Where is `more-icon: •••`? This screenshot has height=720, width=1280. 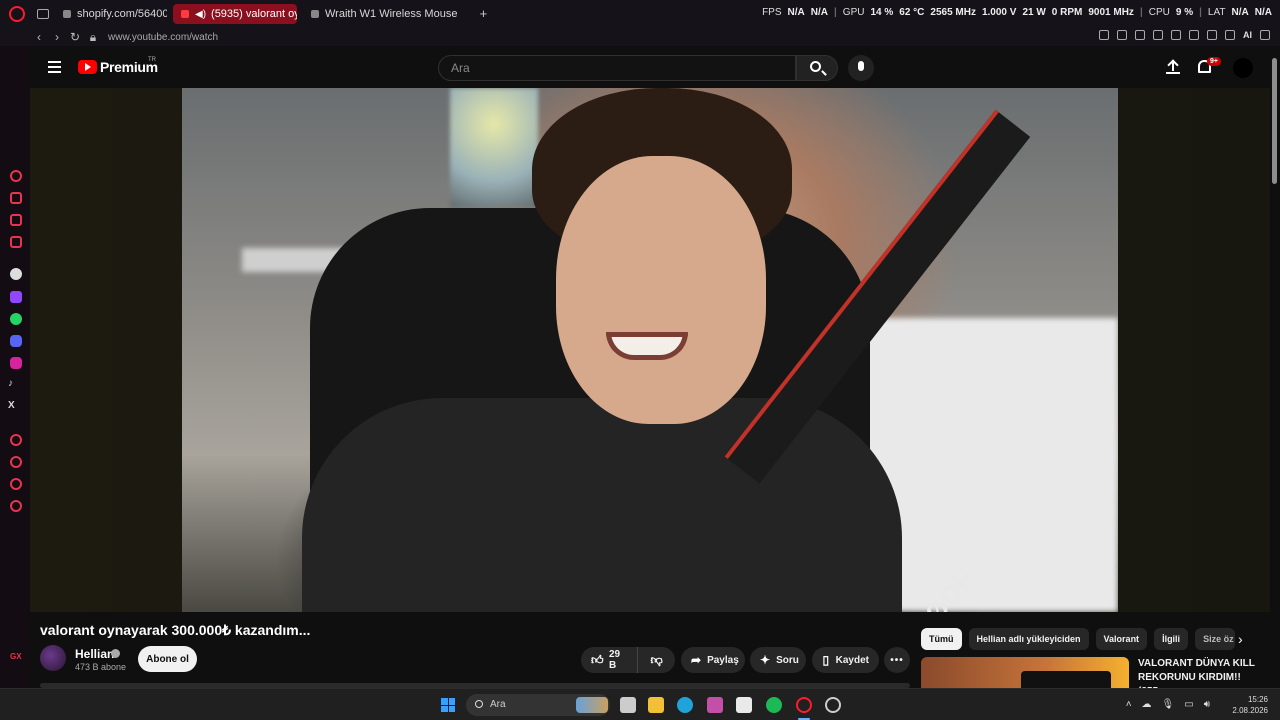 more-icon: ••• is located at coordinates (897, 660).